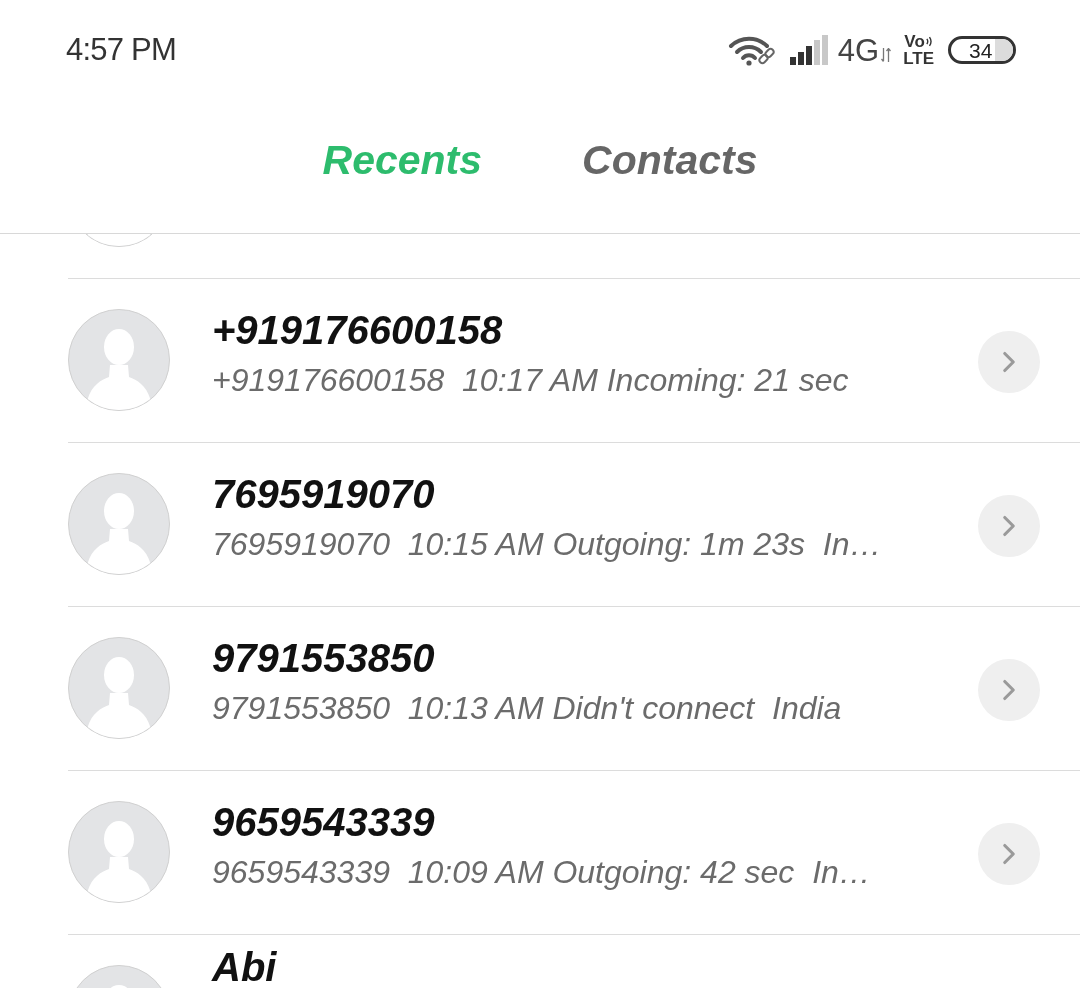  I want to click on data-arrows-icon, so click(886, 55).